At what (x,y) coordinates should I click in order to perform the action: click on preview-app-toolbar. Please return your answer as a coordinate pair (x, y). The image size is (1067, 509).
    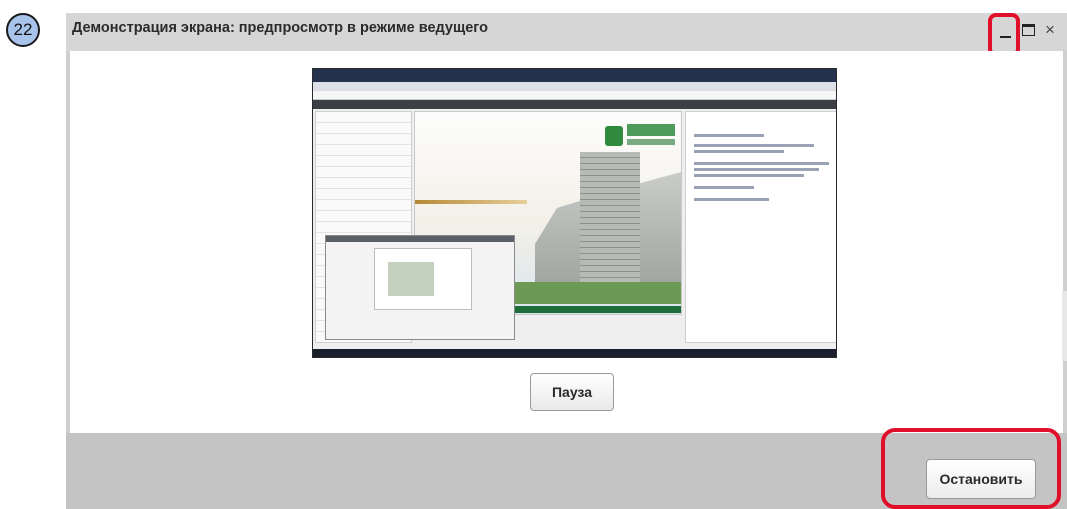
    Looking at the image, I should click on (574, 104).